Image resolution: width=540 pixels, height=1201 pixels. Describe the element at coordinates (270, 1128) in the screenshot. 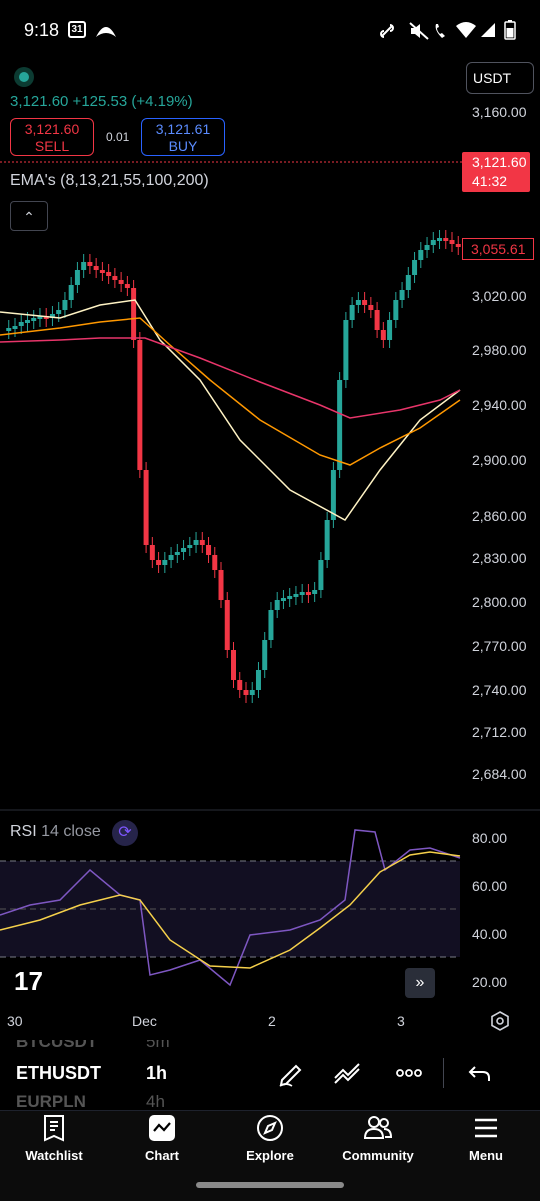

I see `compass-icon` at that location.